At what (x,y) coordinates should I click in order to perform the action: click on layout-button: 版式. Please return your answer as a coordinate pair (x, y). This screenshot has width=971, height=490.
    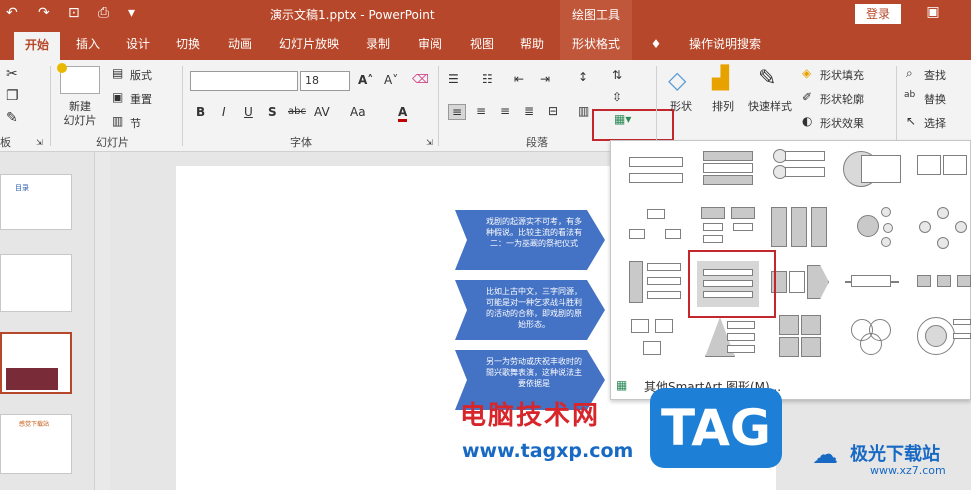
    Looking at the image, I should click on (141, 75).